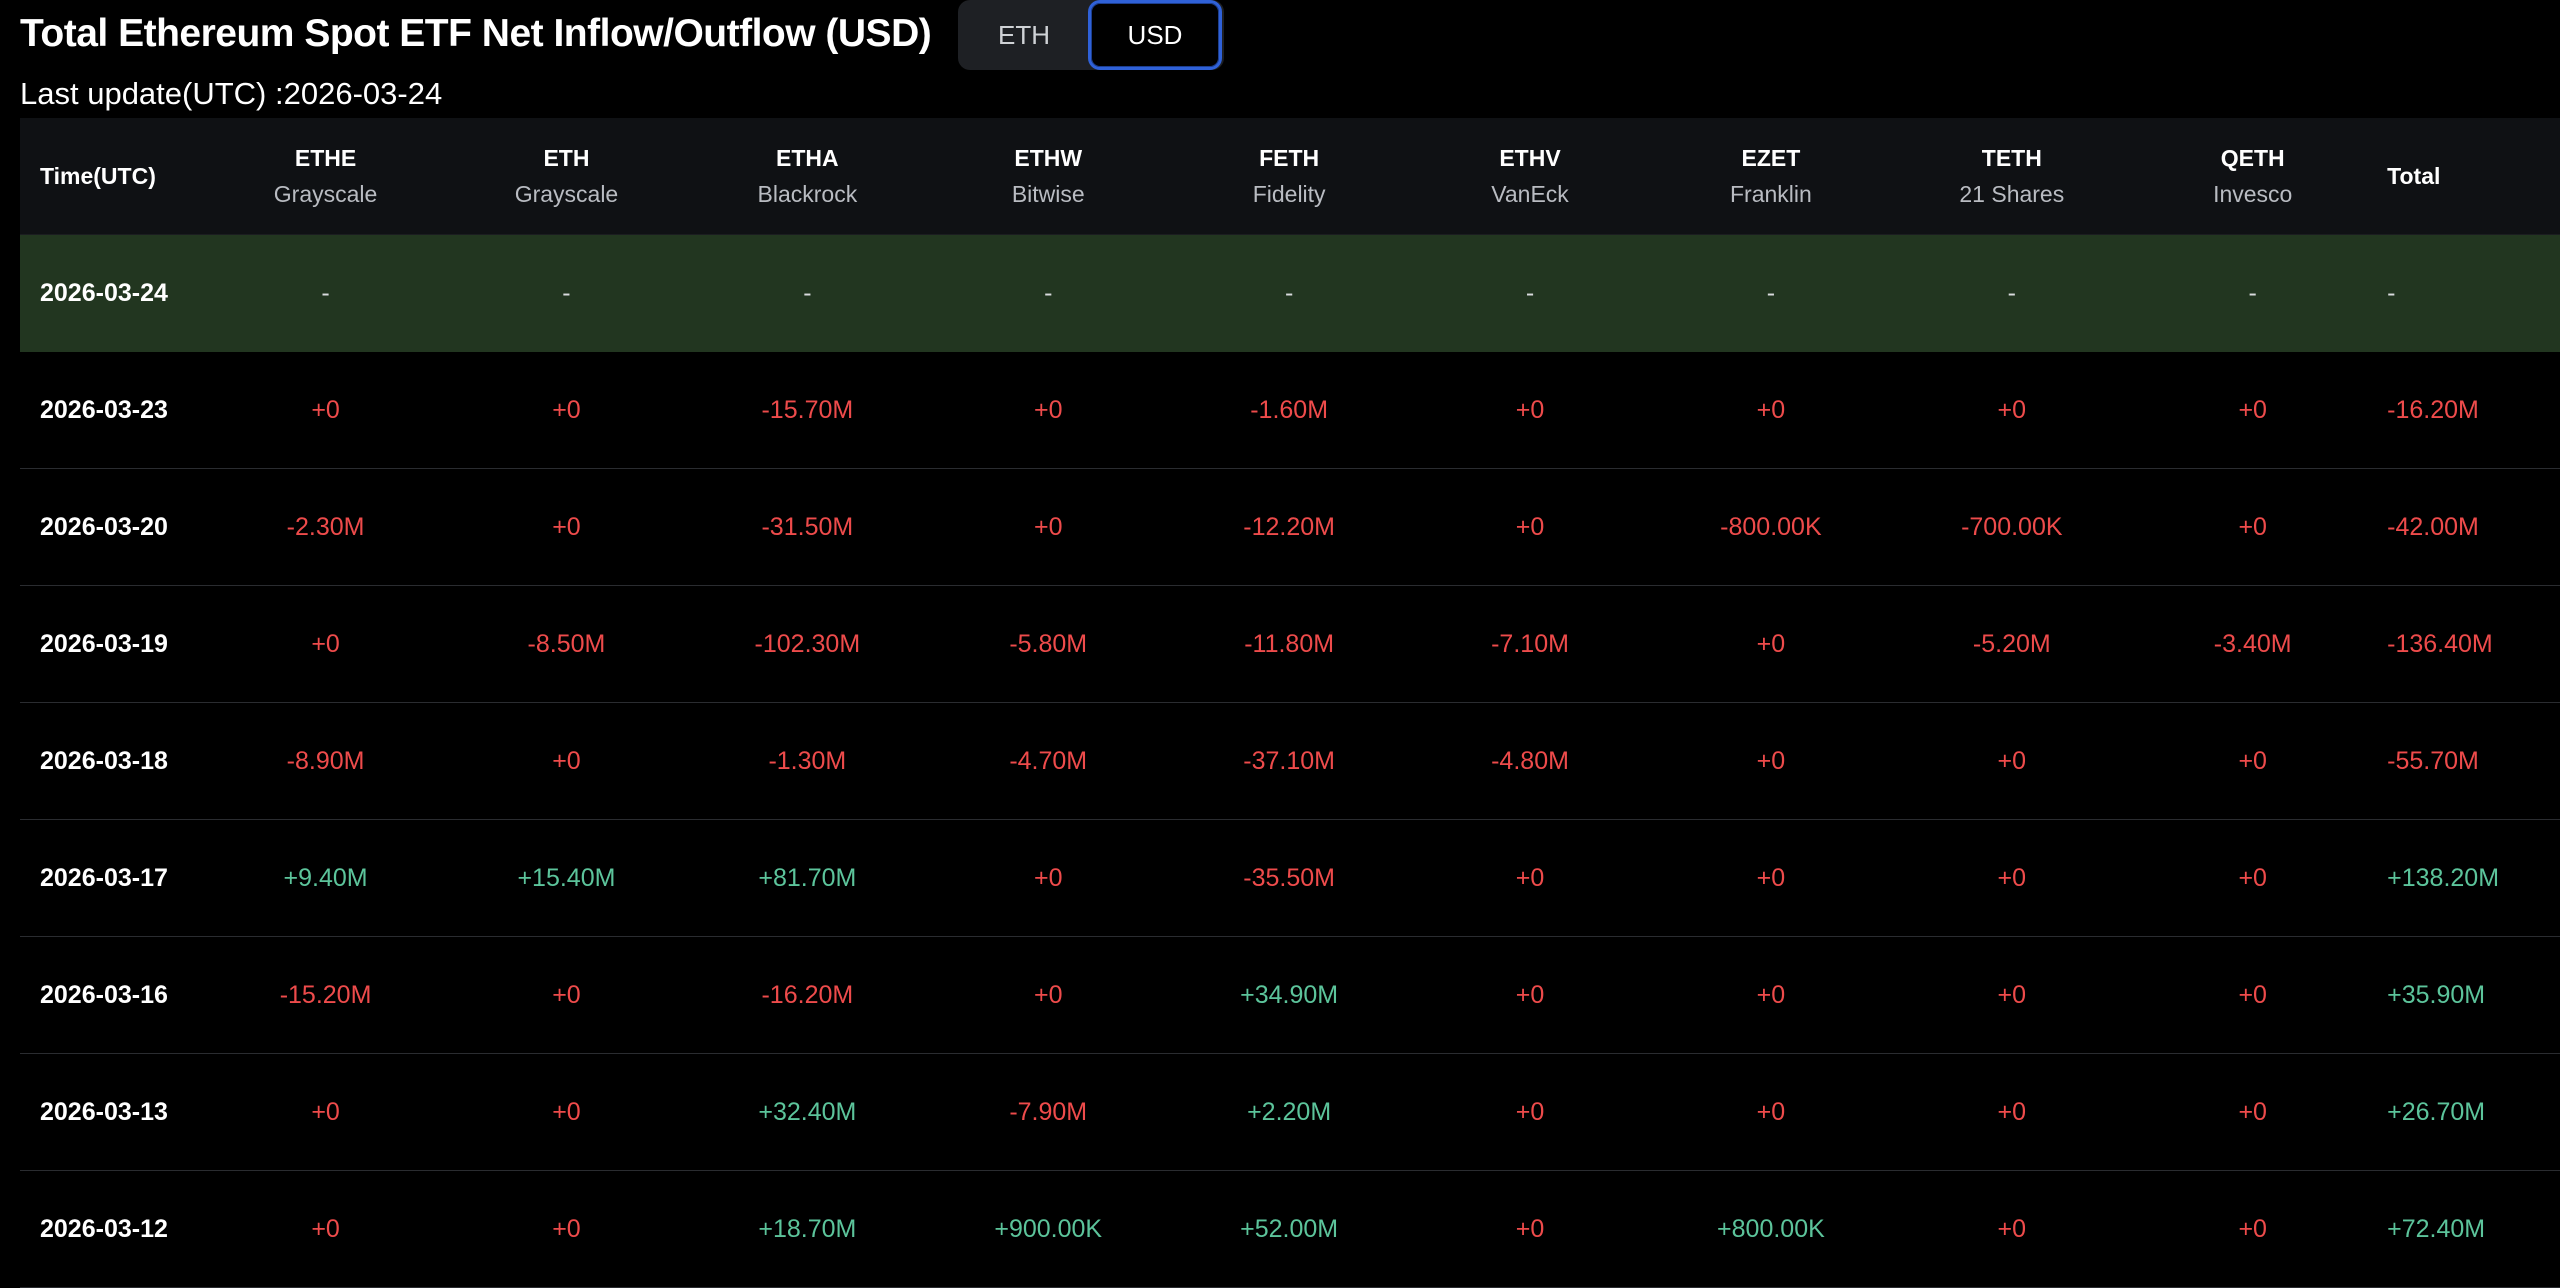 This screenshot has width=2560, height=1288. Describe the element at coordinates (807, 994) in the screenshot. I see `flow-cell-etha: -16.20M` at that location.